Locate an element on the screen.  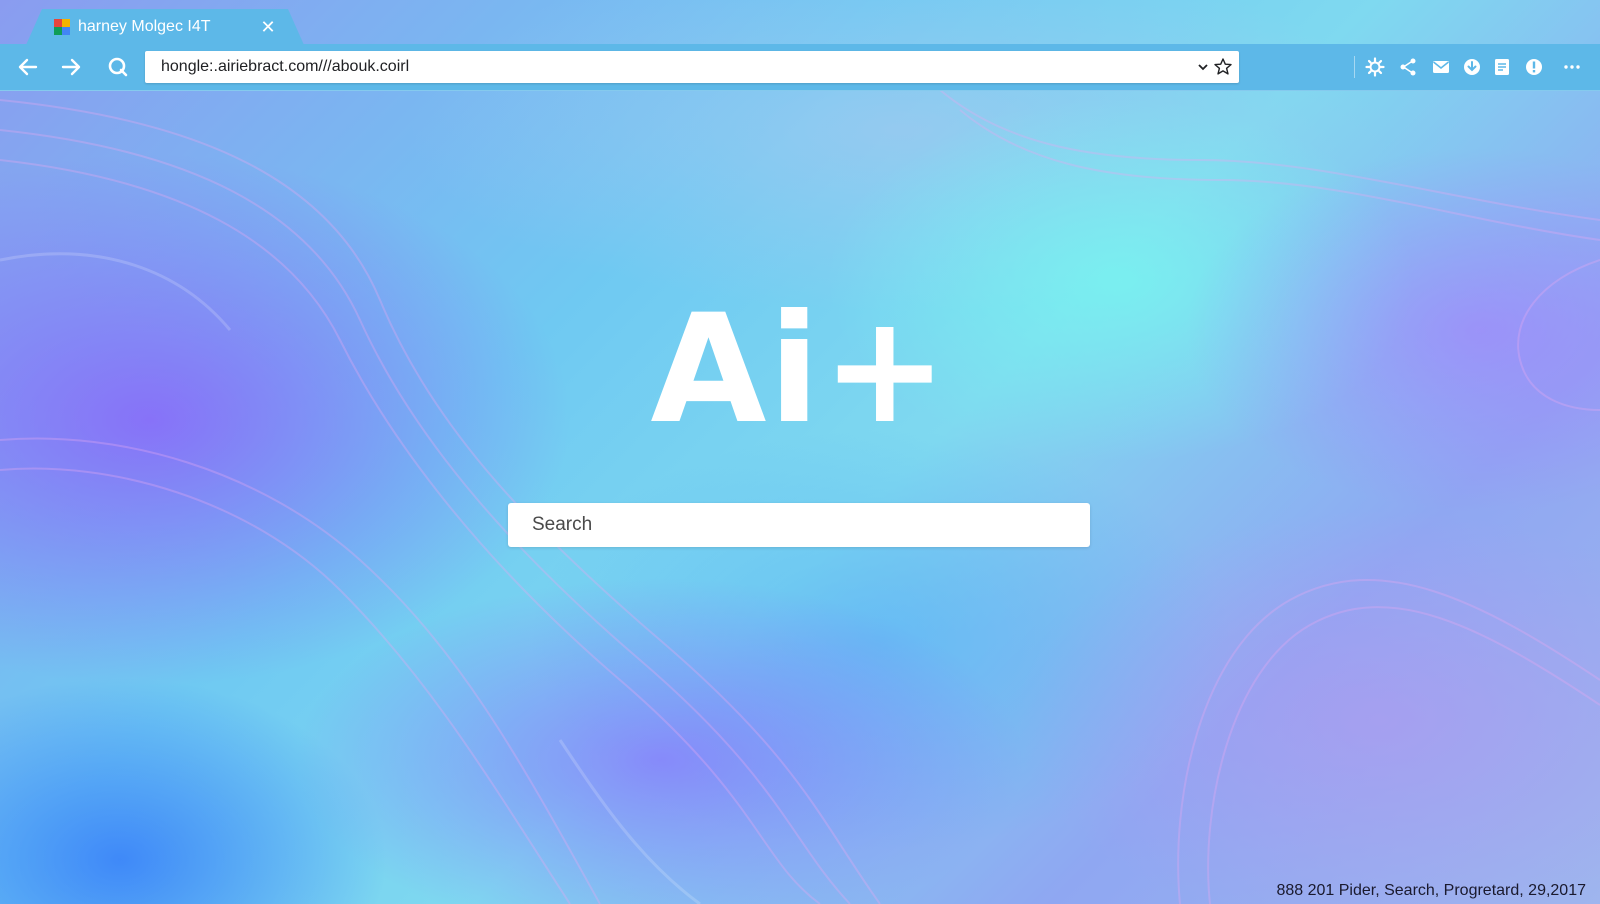
chevron-down-icon is located at coordinates (1203, 67).